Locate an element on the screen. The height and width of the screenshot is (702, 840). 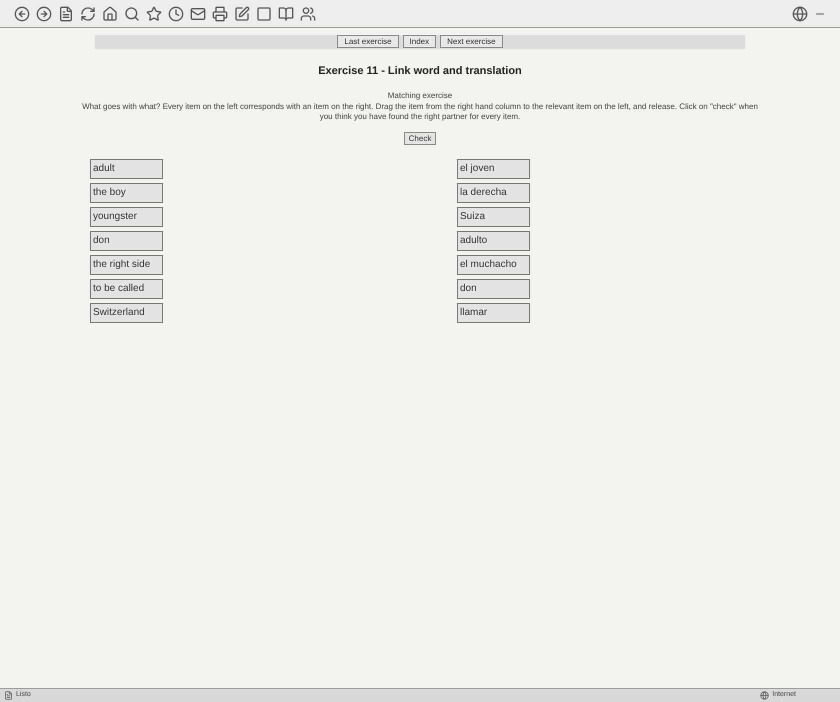
word-card: to be called is located at coordinates (126, 288).